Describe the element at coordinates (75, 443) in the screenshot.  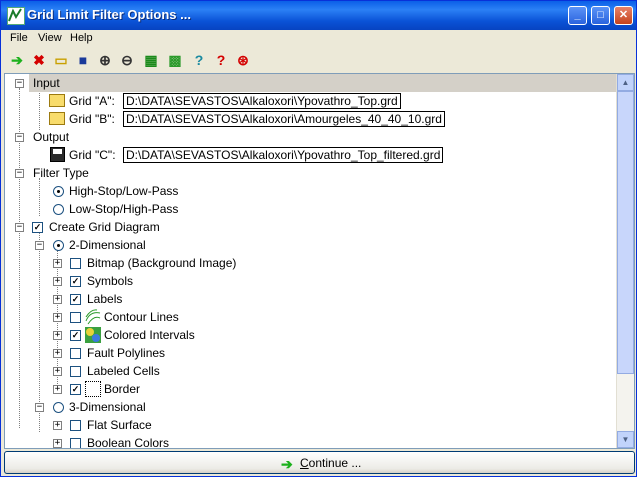
I see `checkbox-boolean-colors` at that location.